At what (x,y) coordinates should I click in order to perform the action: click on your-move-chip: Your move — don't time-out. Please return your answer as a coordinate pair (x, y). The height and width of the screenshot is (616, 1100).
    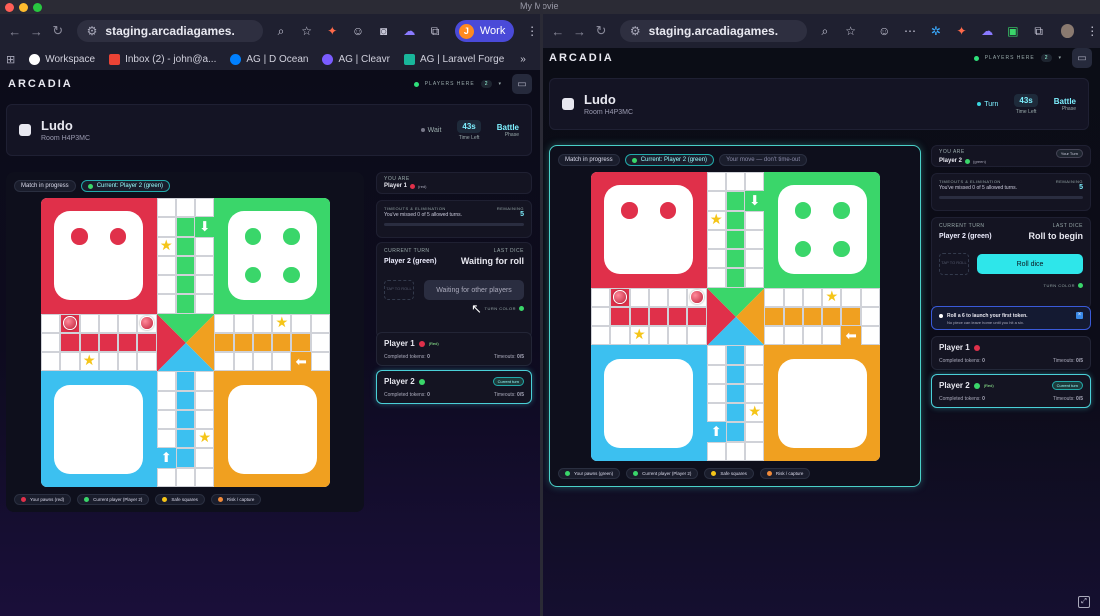
    Looking at the image, I should click on (763, 160).